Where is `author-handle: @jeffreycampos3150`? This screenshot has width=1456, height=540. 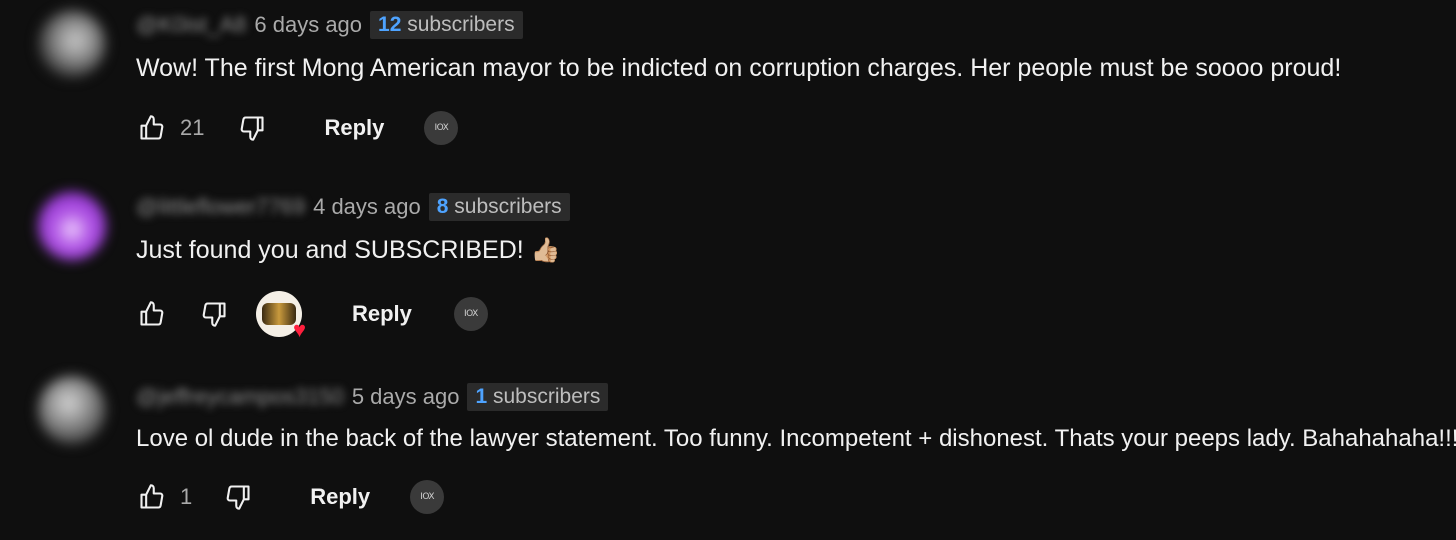 author-handle: @jeffreycampos3150 is located at coordinates (240, 397).